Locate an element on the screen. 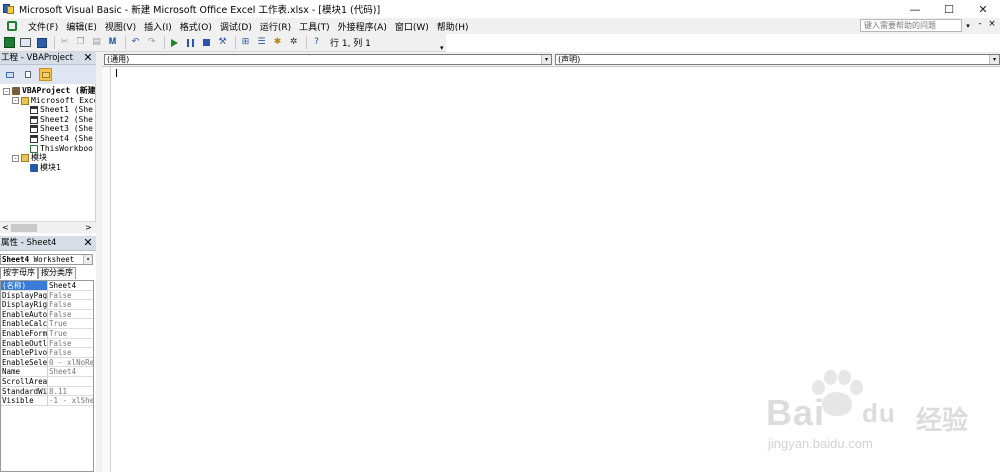 The image size is (1000, 472). scroll-thumb is located at coordinates (24, 228).